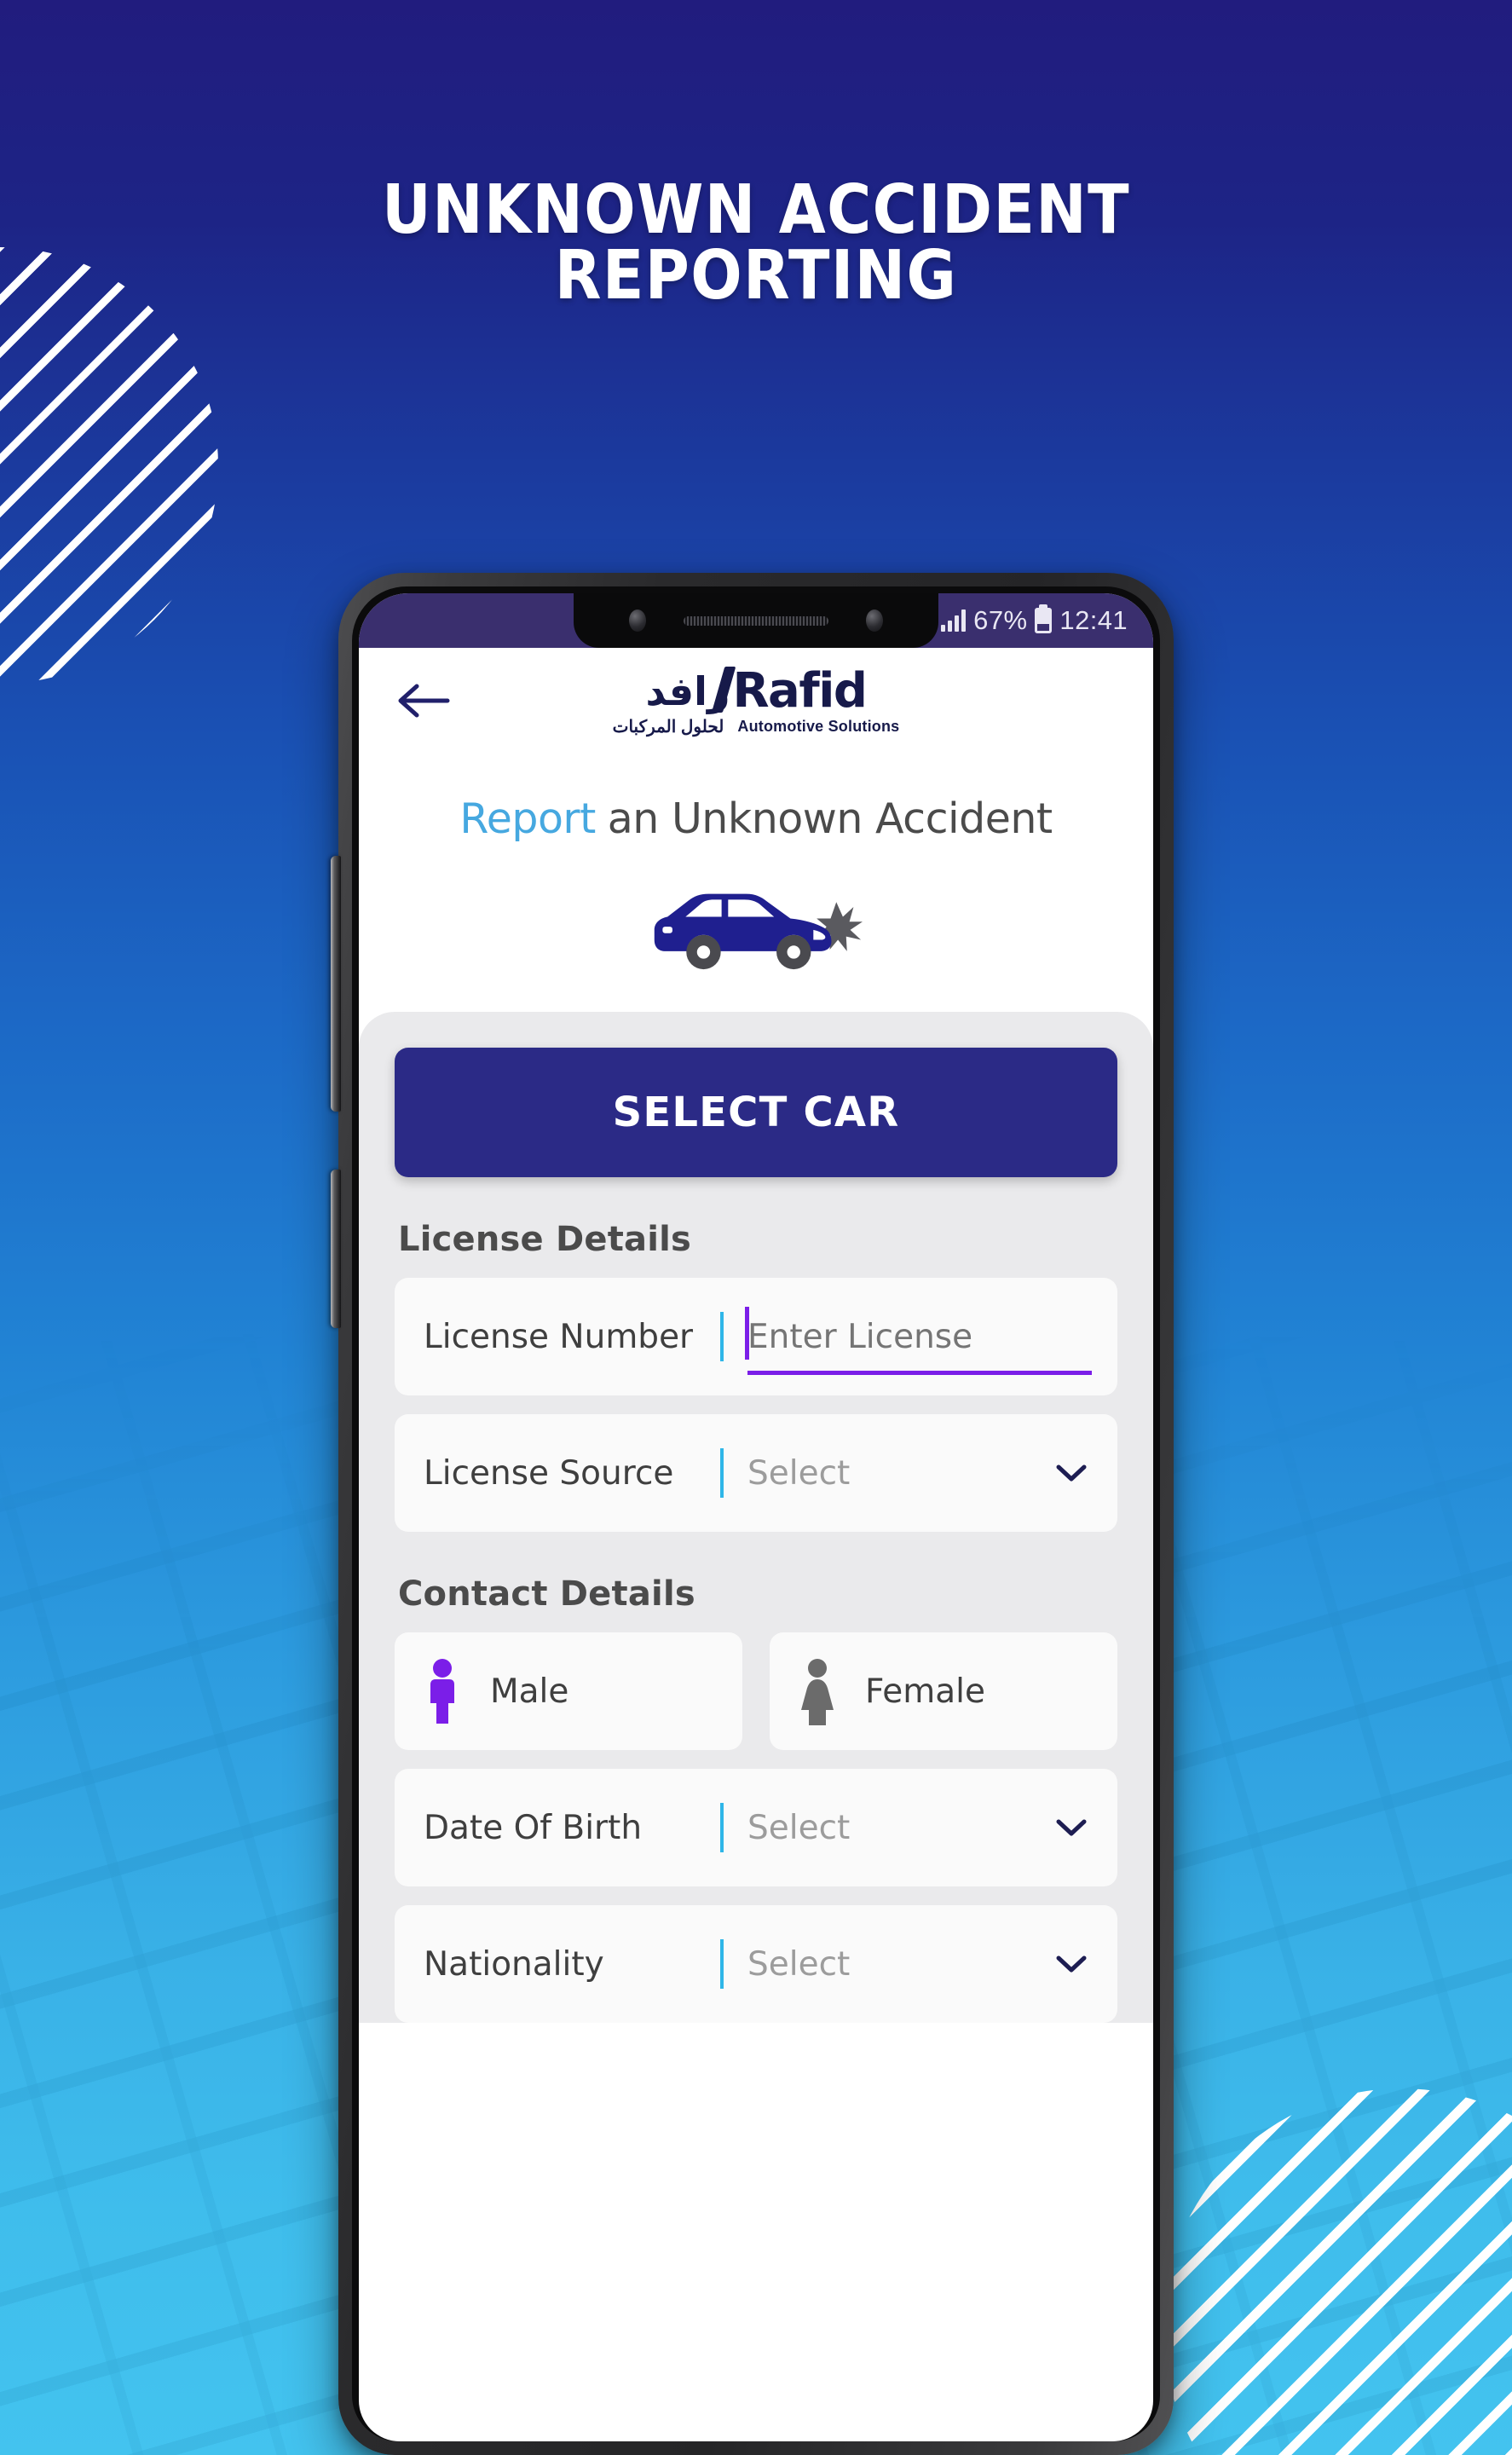 Image resolution: width=1512 pixels, height=2455 pixels. I want to click on license-details-heading: License Details, so click(545, 1239).